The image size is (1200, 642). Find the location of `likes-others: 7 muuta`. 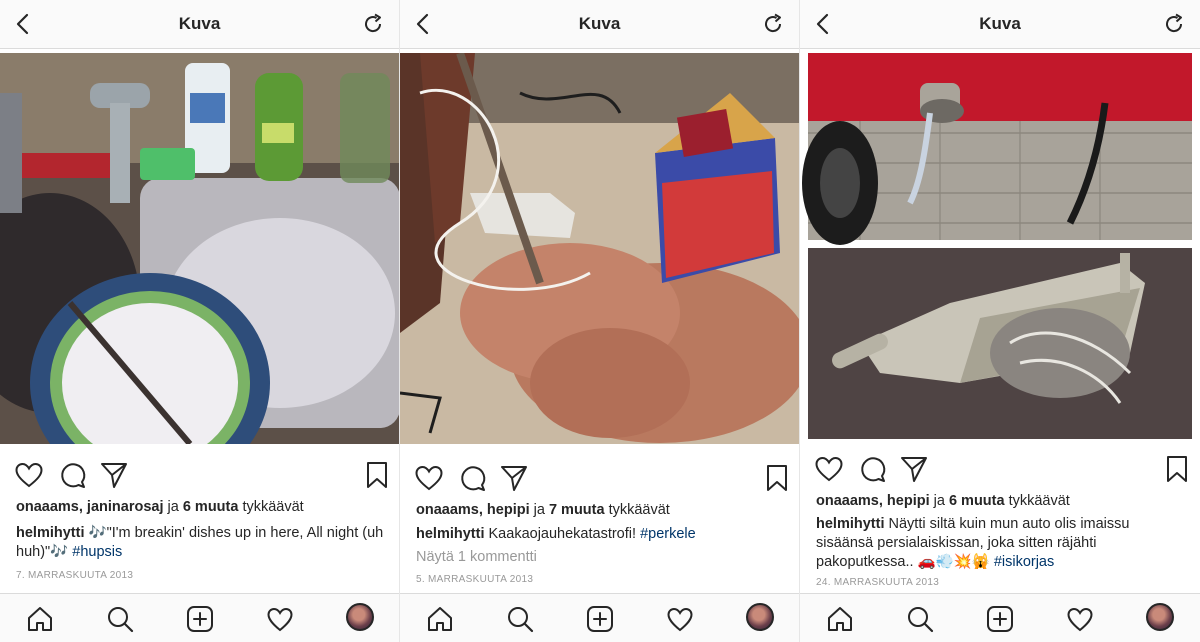

likes-others: 7 muuta is located at coordinates (577, 510).